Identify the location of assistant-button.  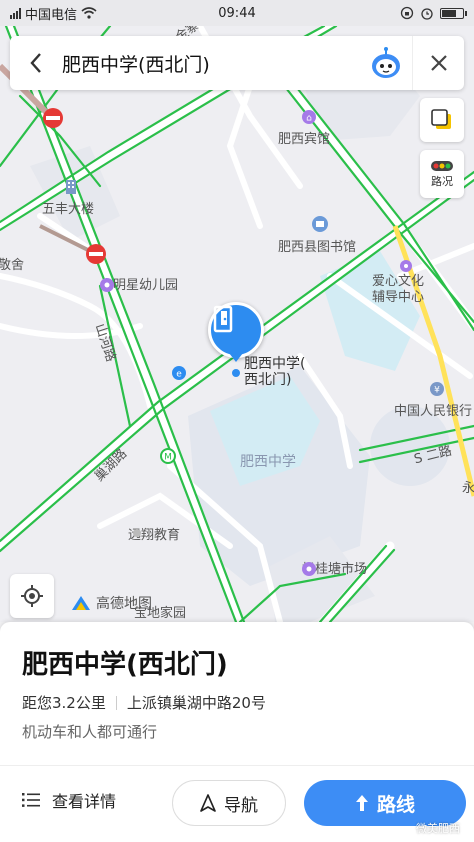
(386, 63).